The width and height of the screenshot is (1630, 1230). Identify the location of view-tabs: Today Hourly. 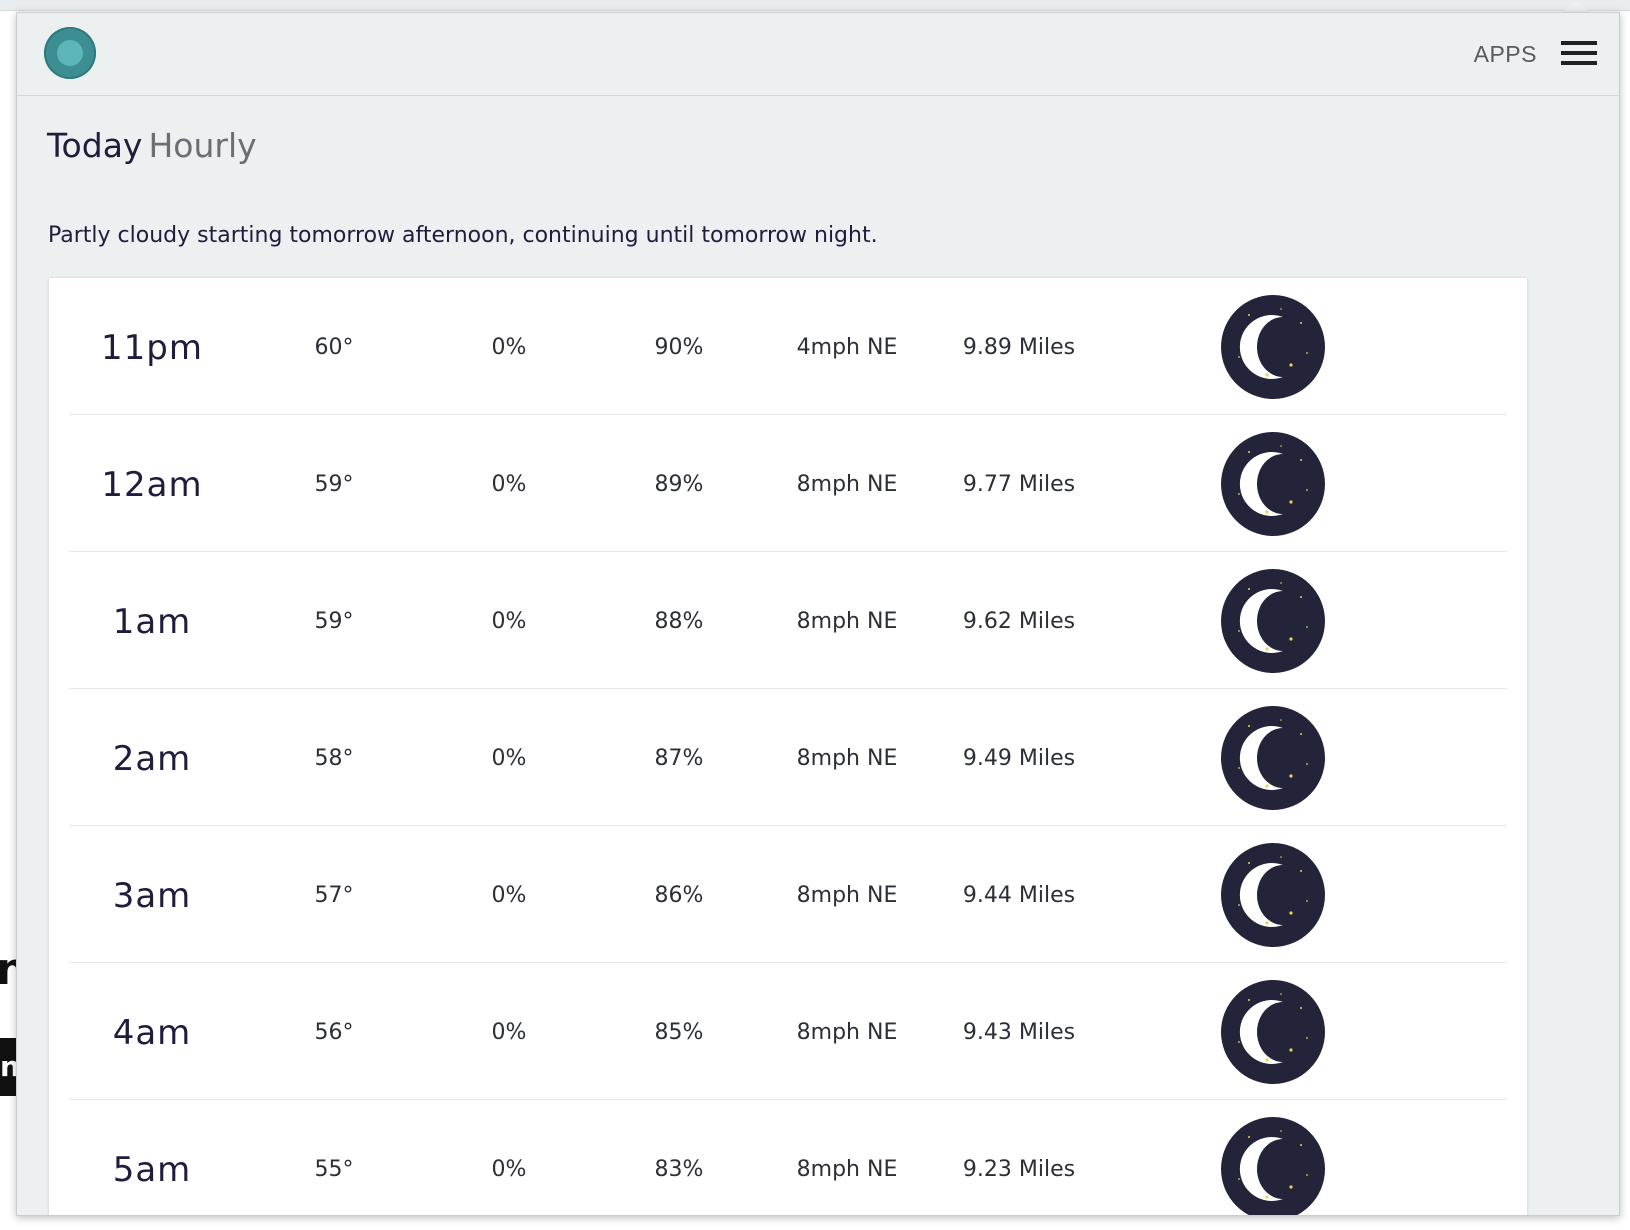
(152, 145).